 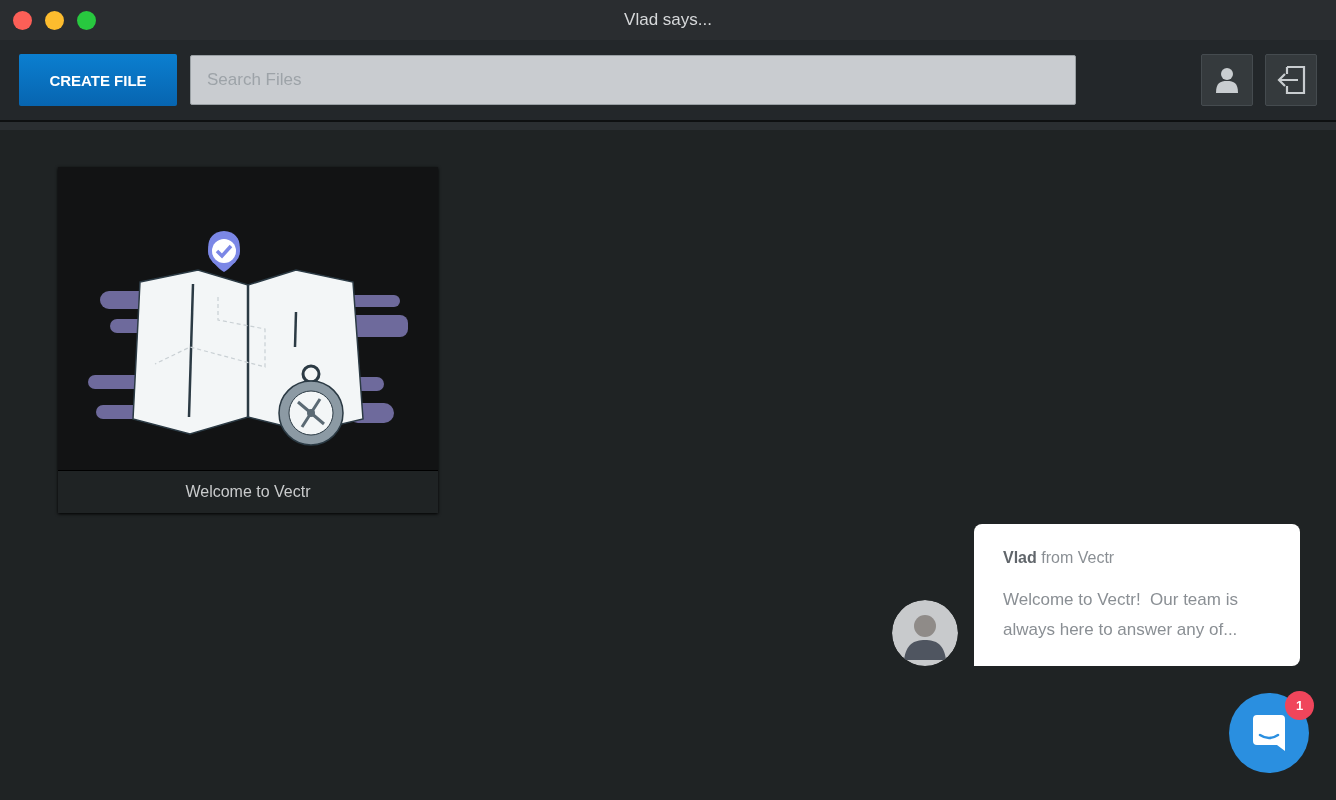 I want to click on close-button, so click(x=22, y=20).